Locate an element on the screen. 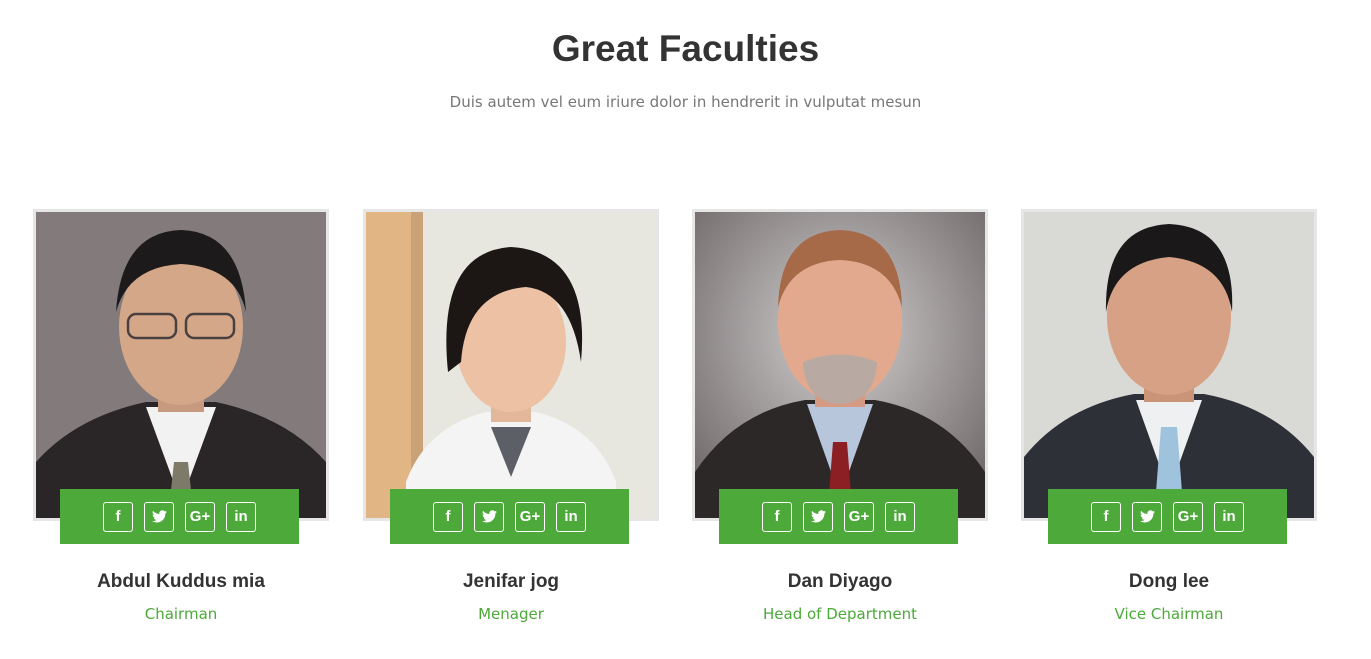 The width and height of the screenshot is (1371, 659). faculty-card: f G+ in Abdul Kuddus mia Chairman is located at coordinates (181, 419).